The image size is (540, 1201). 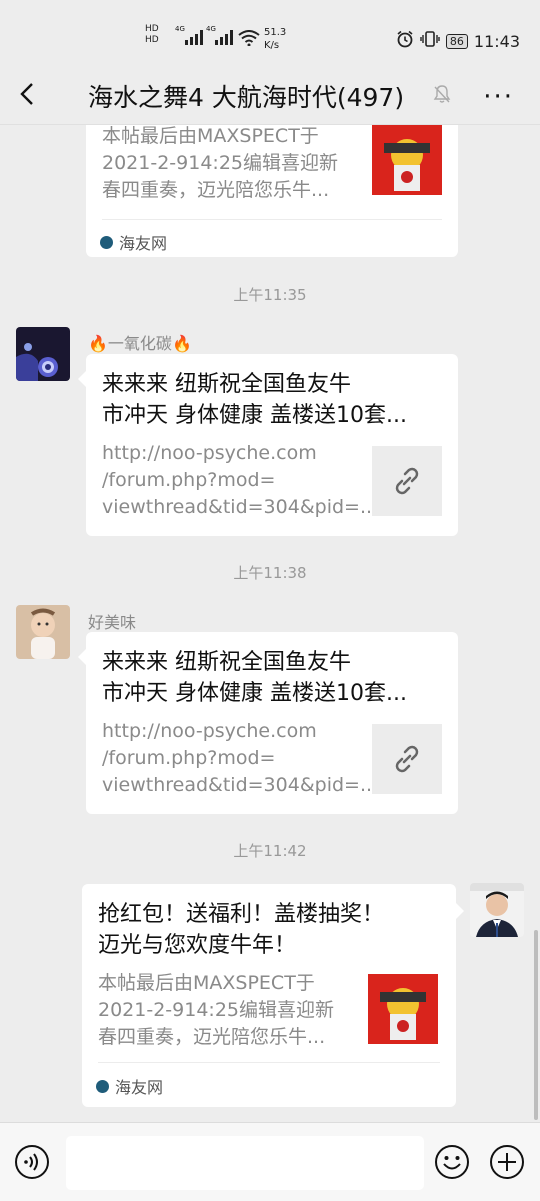 What do you see at coordinates (275, 39) in the screenshot?
I see `network-speed: 51.3 K/s` at bounding box center [275, 39].